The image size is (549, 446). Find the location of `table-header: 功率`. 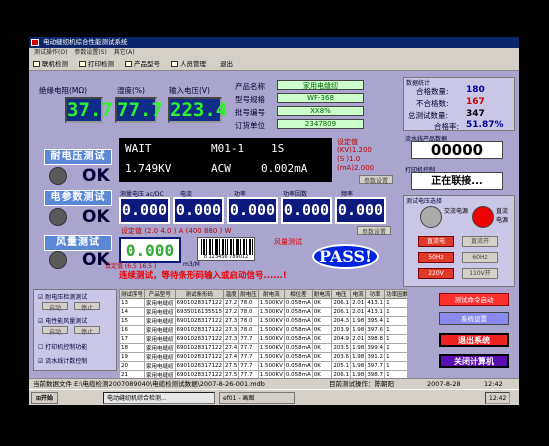

table-header: 功率 is located at coordinates (375, 294).